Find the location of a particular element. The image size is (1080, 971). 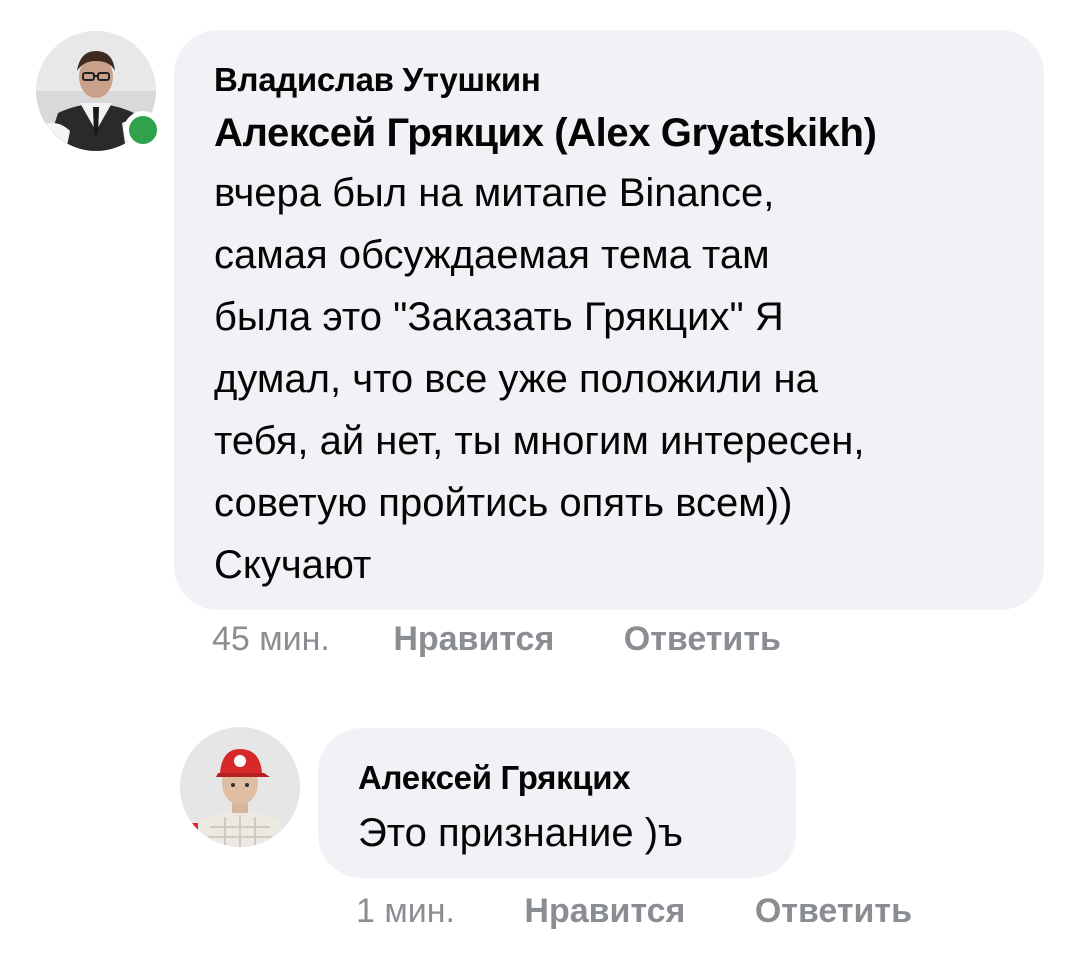

comment-text-line: думал, что все уже положили на is located at coordinates (516, 379).